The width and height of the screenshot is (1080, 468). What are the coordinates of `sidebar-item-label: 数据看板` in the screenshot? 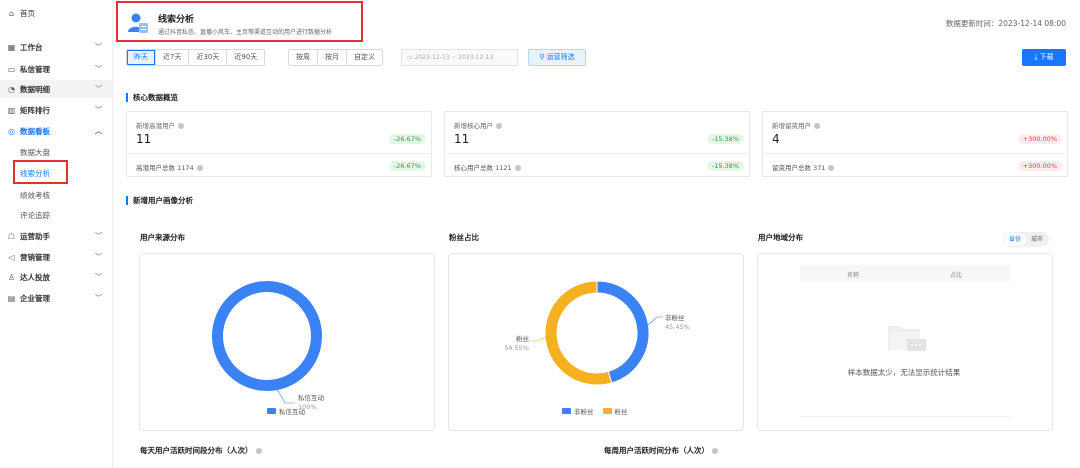 It's located at (35, 131).